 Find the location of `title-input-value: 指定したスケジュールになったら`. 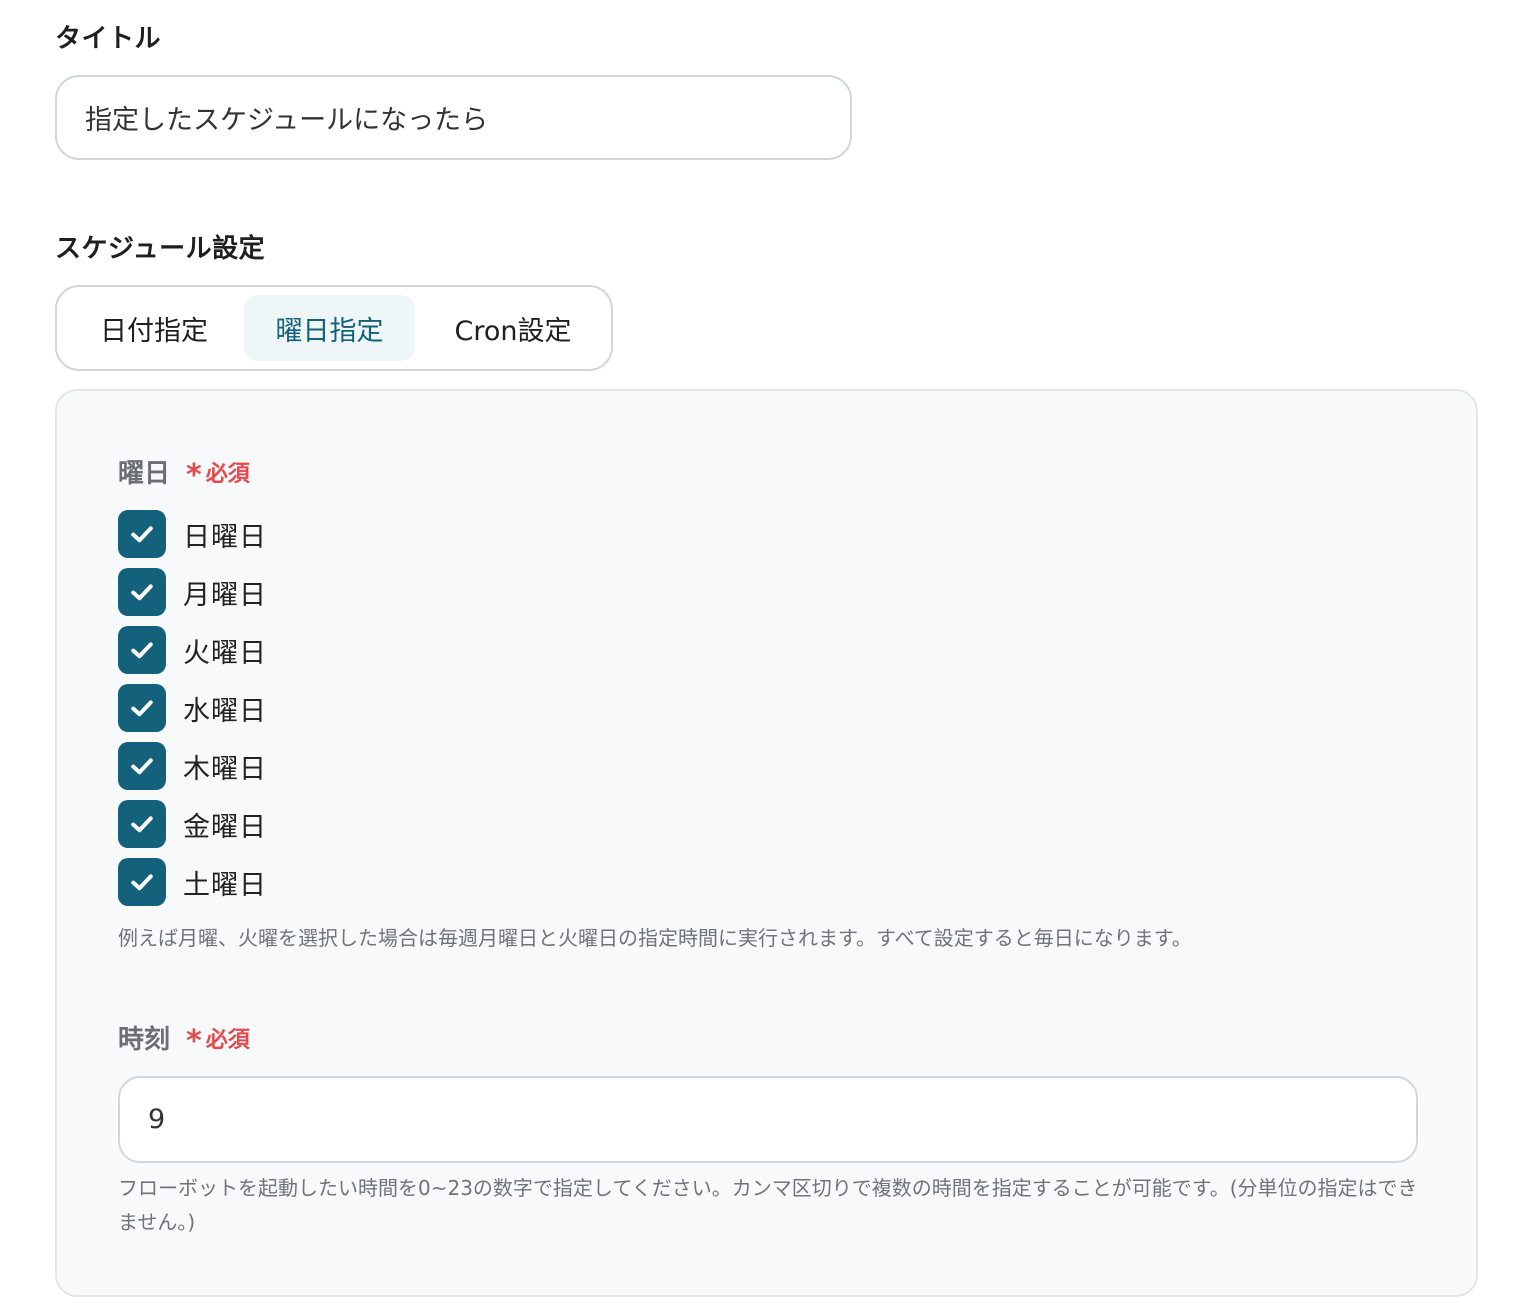

title-input-value: 指定したスケジュールになったら is located at coordinates (287, 120).